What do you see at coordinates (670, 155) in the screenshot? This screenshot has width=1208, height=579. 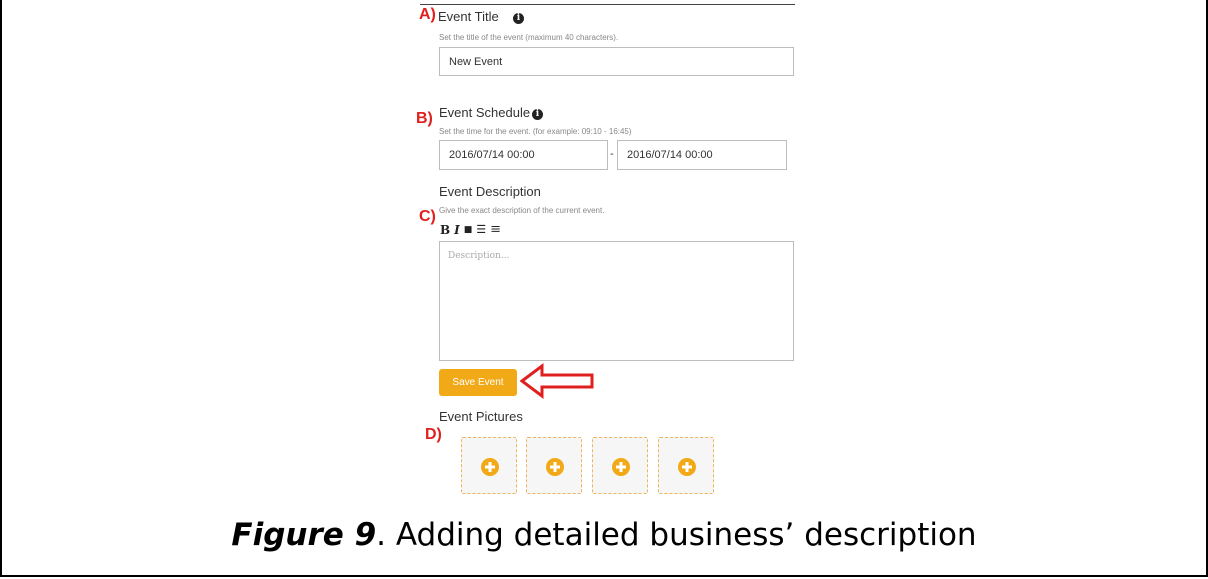 I see `schedule-end-value: 2016/07/14 00:00` at bounding box center [670, 155].